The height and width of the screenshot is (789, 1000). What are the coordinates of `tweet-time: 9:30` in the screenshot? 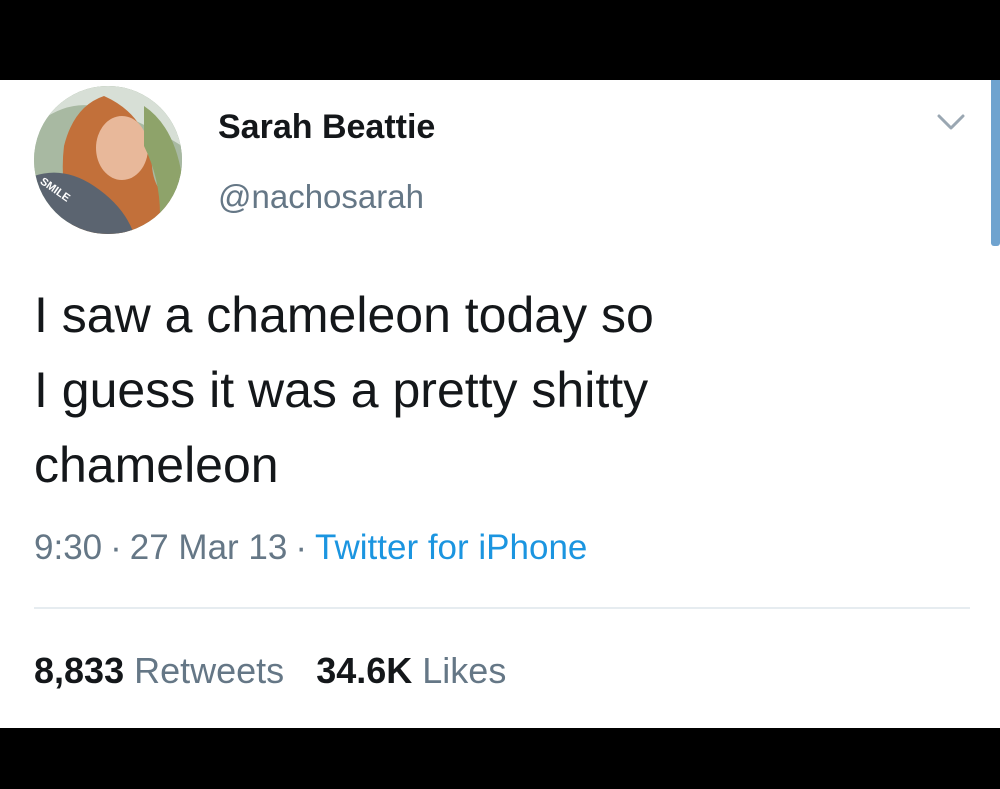 It's located at (68, 547).